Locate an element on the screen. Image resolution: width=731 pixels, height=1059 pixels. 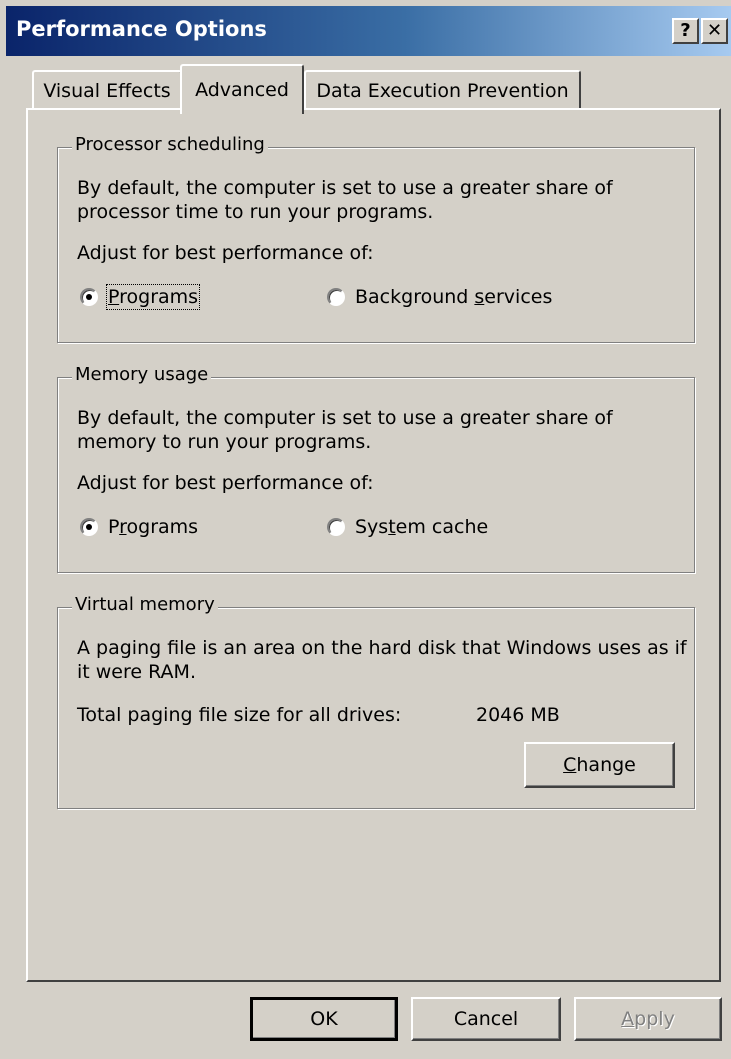
help-button: ? is located at coordinates (685, 31).